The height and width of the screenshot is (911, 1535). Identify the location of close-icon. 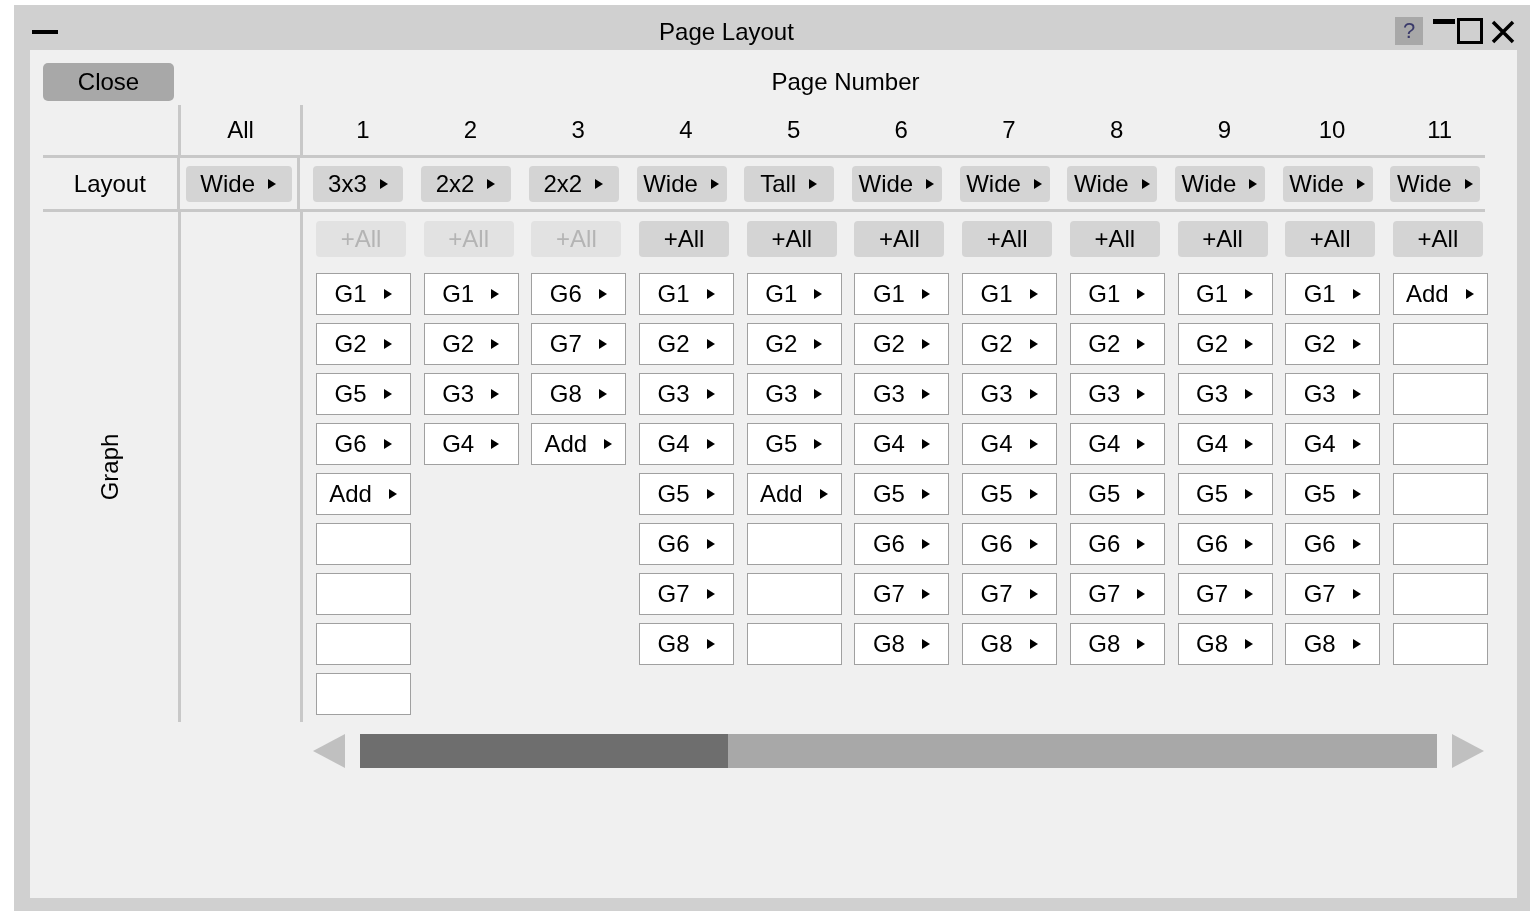
(1503, 31).